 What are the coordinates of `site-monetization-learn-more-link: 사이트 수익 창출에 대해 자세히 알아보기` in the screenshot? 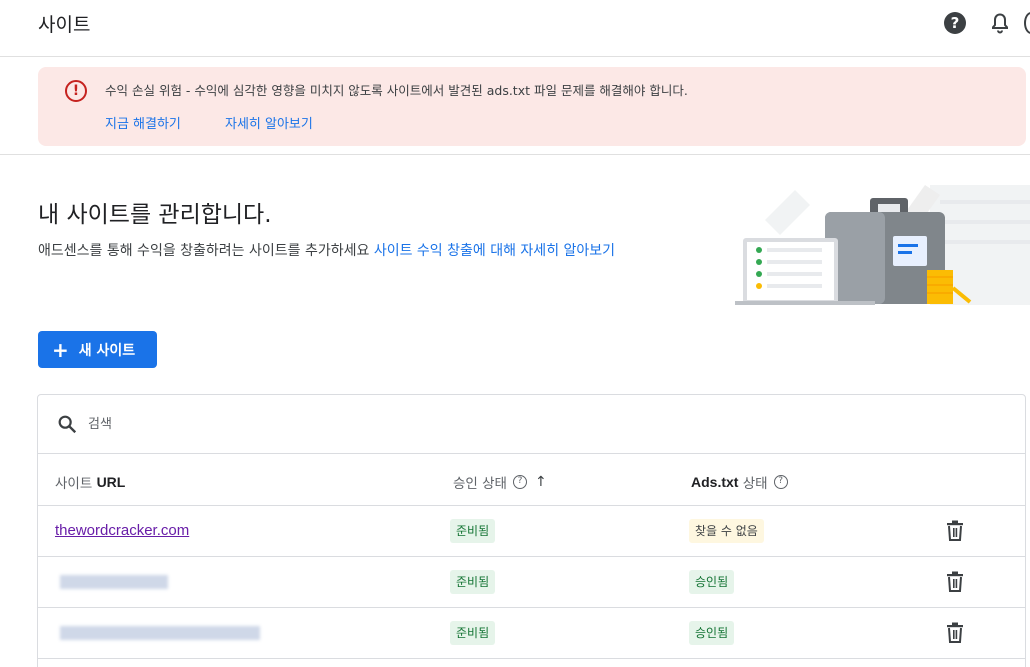 It's located at (494, 251).